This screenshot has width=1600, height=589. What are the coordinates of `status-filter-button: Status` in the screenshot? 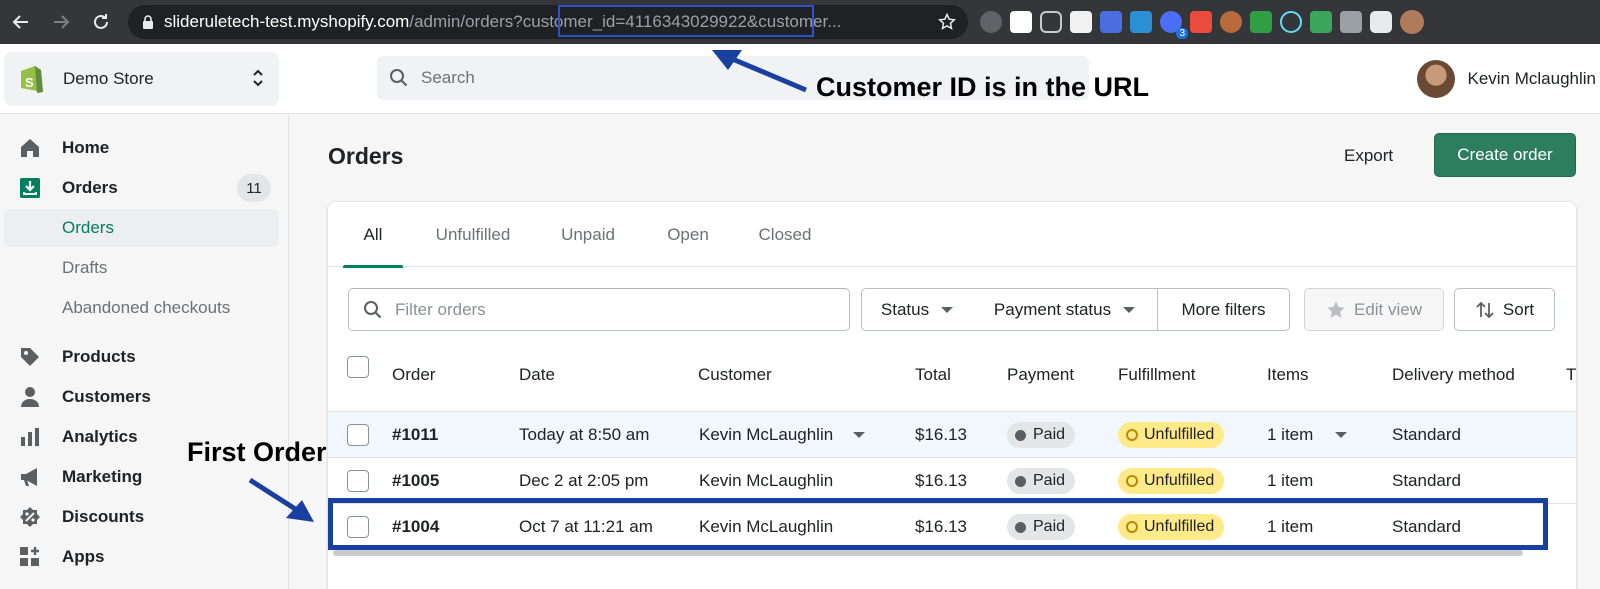 It's located at (917, 309).